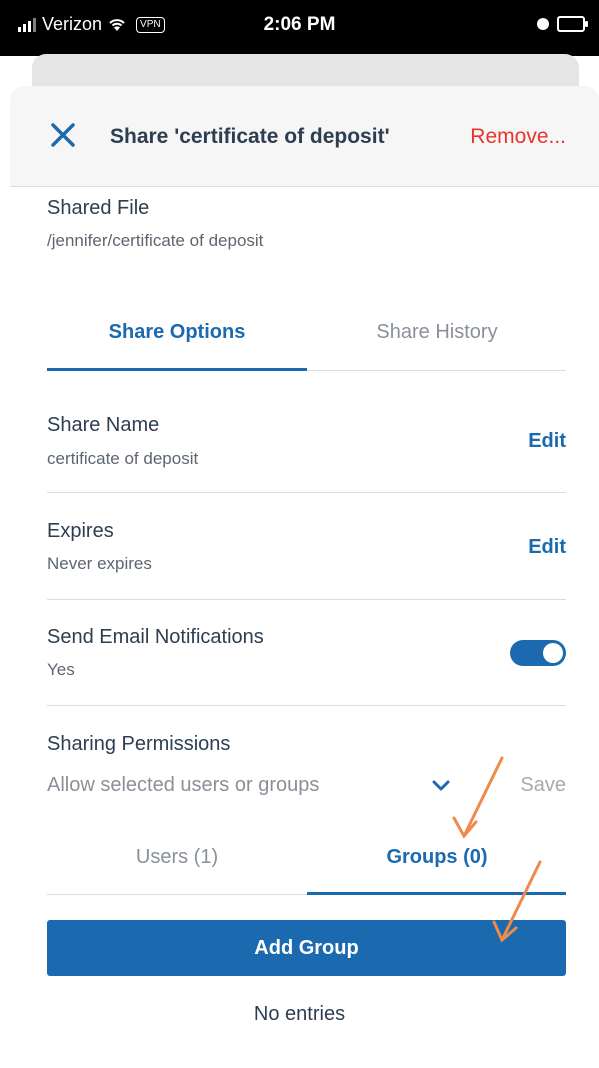  Describe the element at coordinates (177, 369) in the screenshot. I see `active-tab-indicator` at that location.